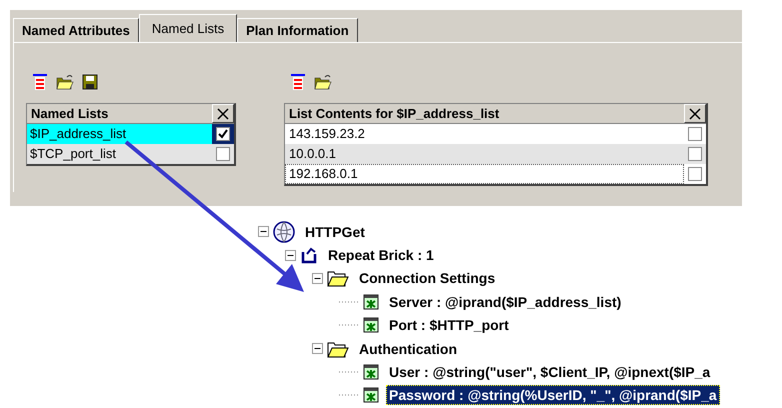 Image resolution: width=782 pixels, height=408 pixels. Describe the element at coordinates (90, 82) in the screenshot. I see `save-icon` at that location.